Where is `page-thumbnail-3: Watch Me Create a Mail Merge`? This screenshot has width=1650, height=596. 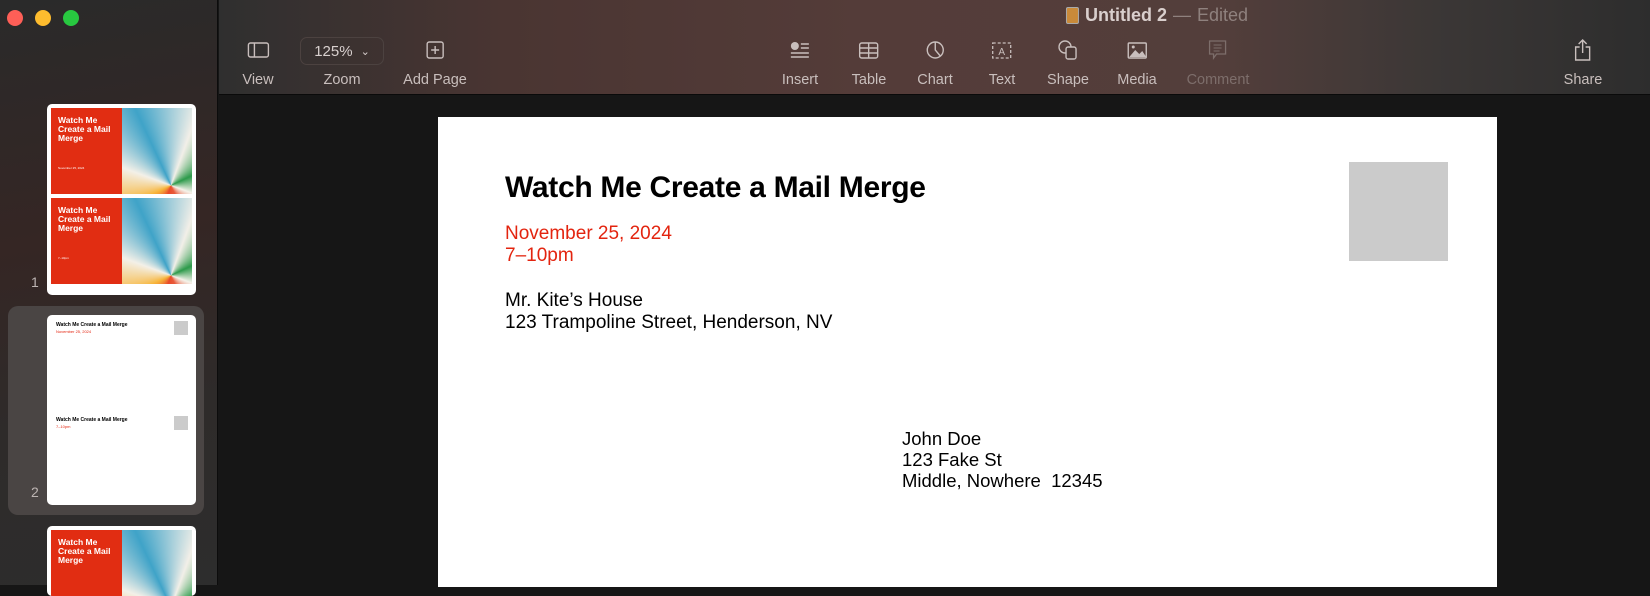 page-thumbnail-3: Watch Me Create a Mail Merge is located at coordinates (121, 561).